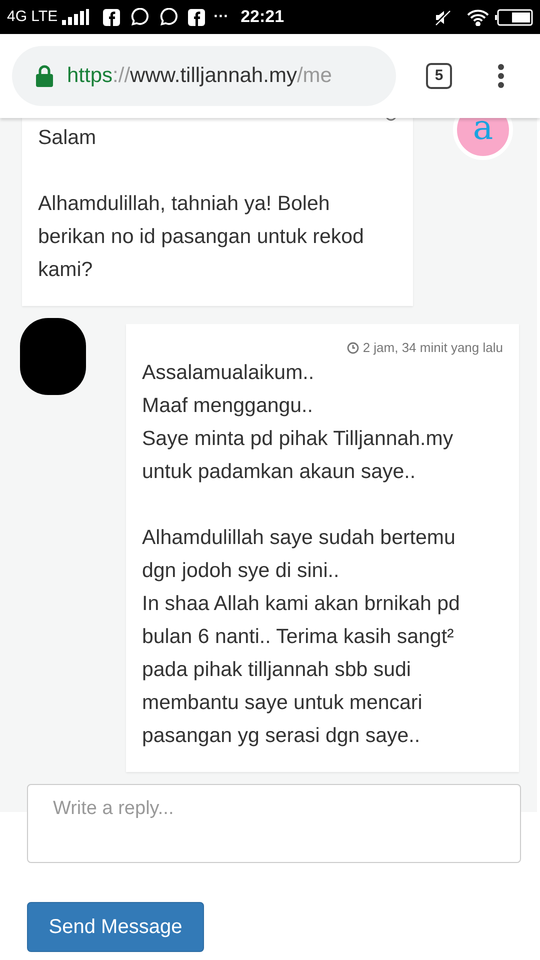 This screenshot has width=540, height=960. I want to click on tab-count-button: 5, so click(439, 76).